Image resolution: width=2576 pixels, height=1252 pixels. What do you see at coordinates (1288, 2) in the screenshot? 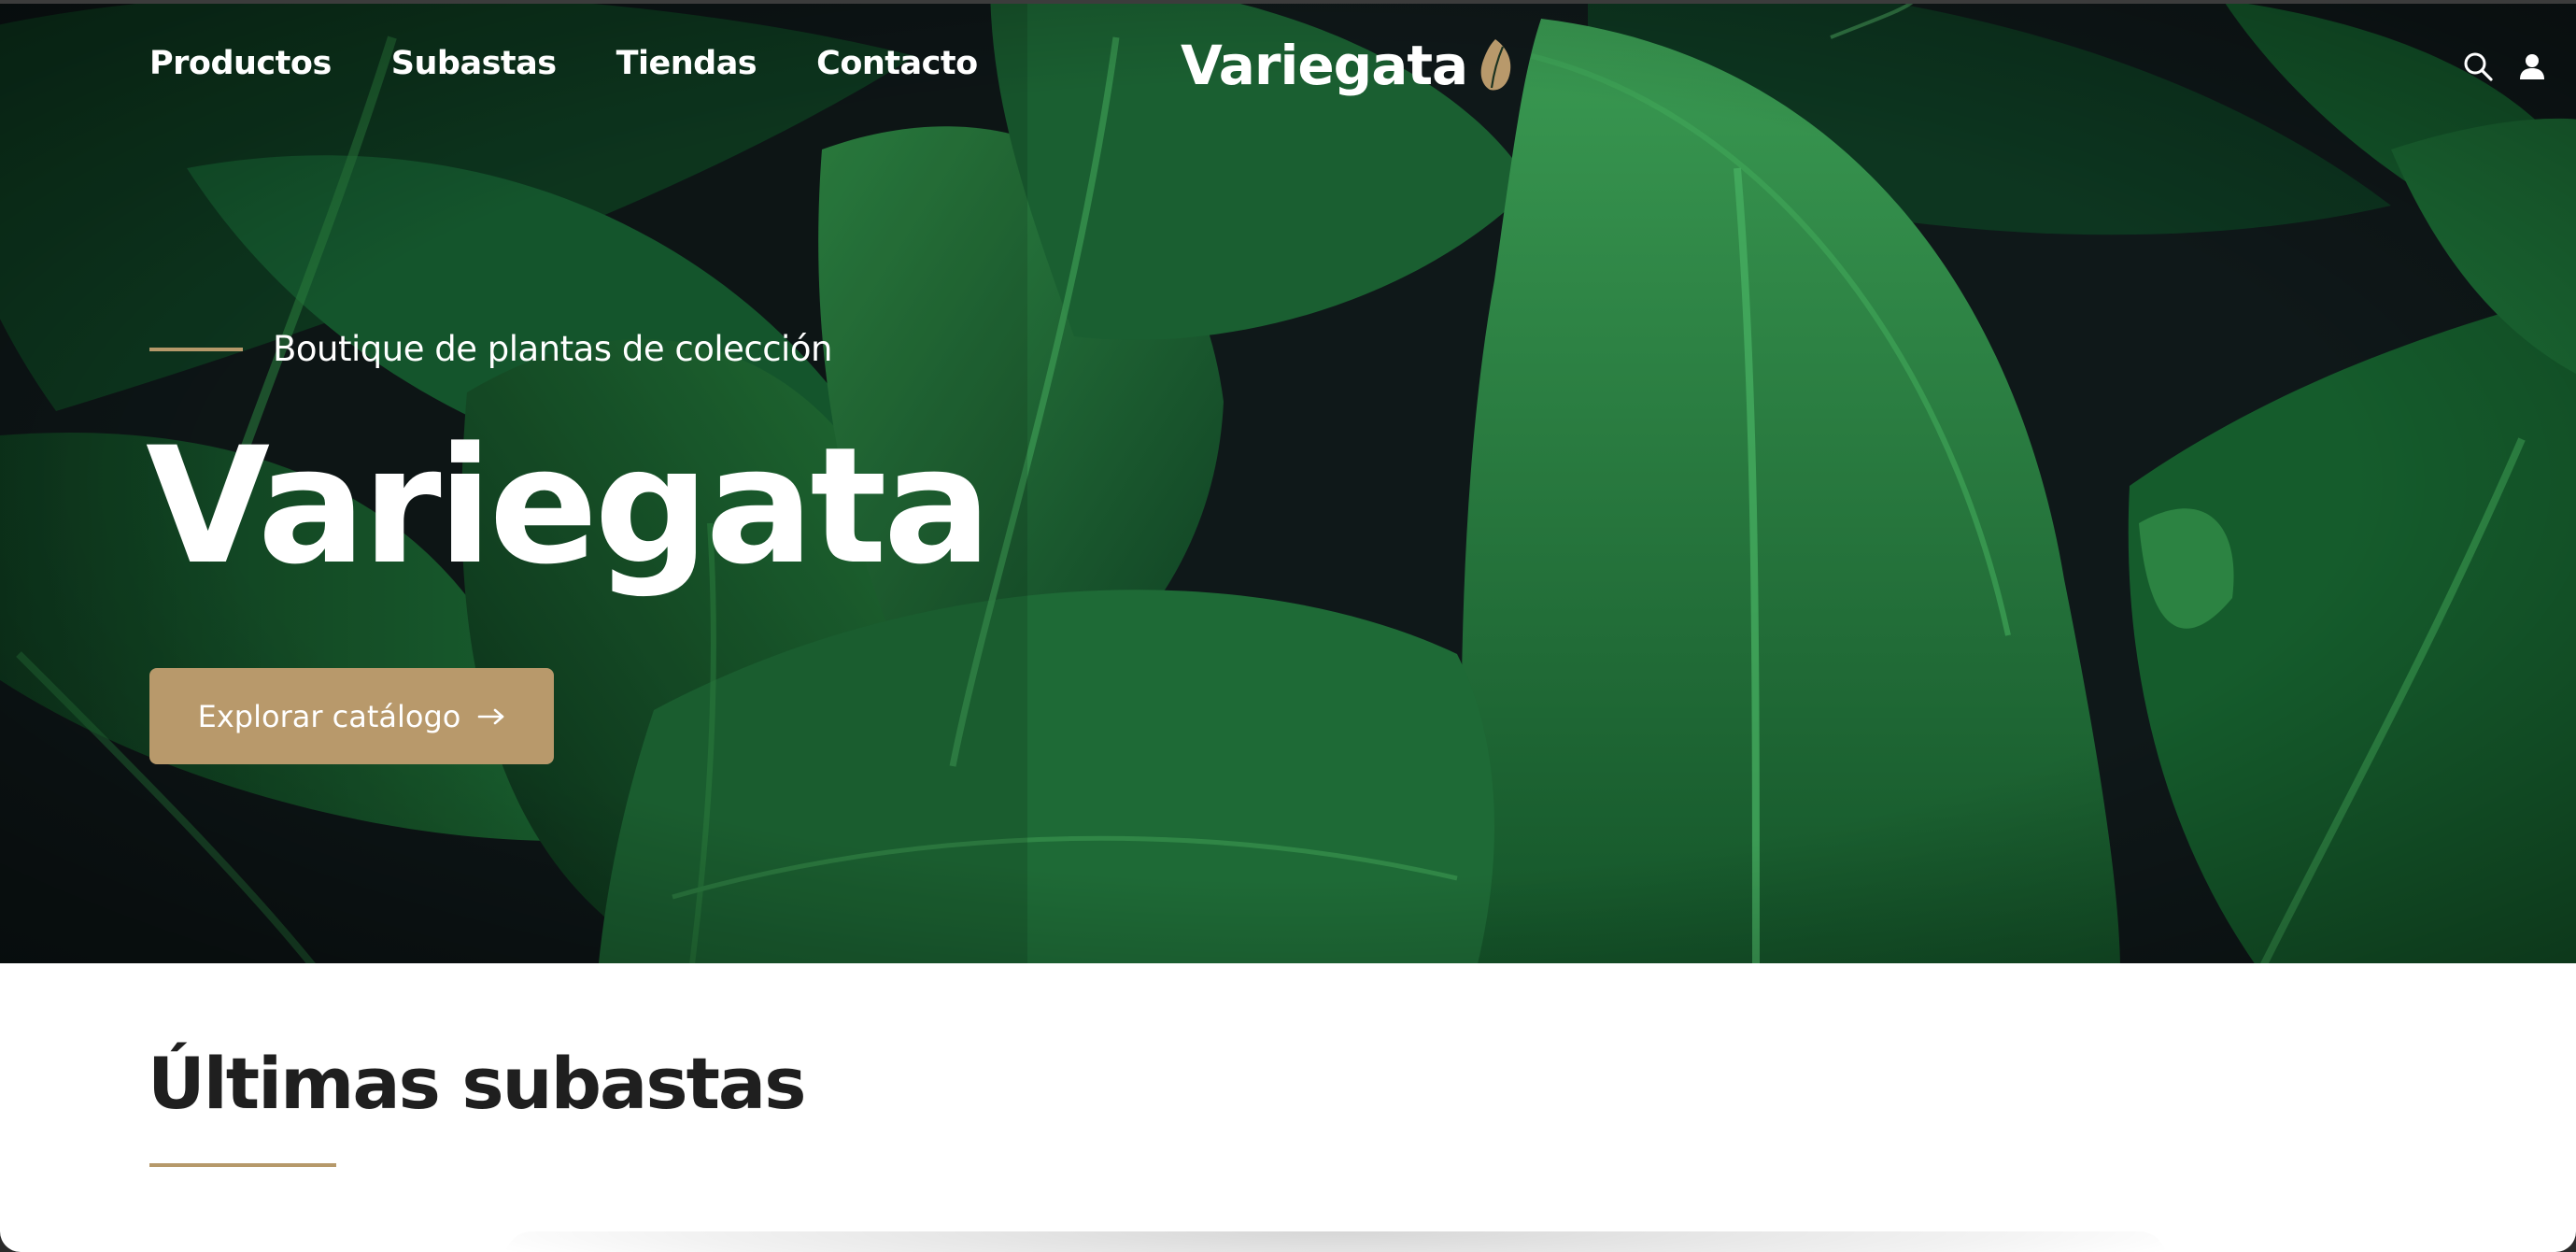
I see `window-top-edge` at bounding box center [1288, 2].